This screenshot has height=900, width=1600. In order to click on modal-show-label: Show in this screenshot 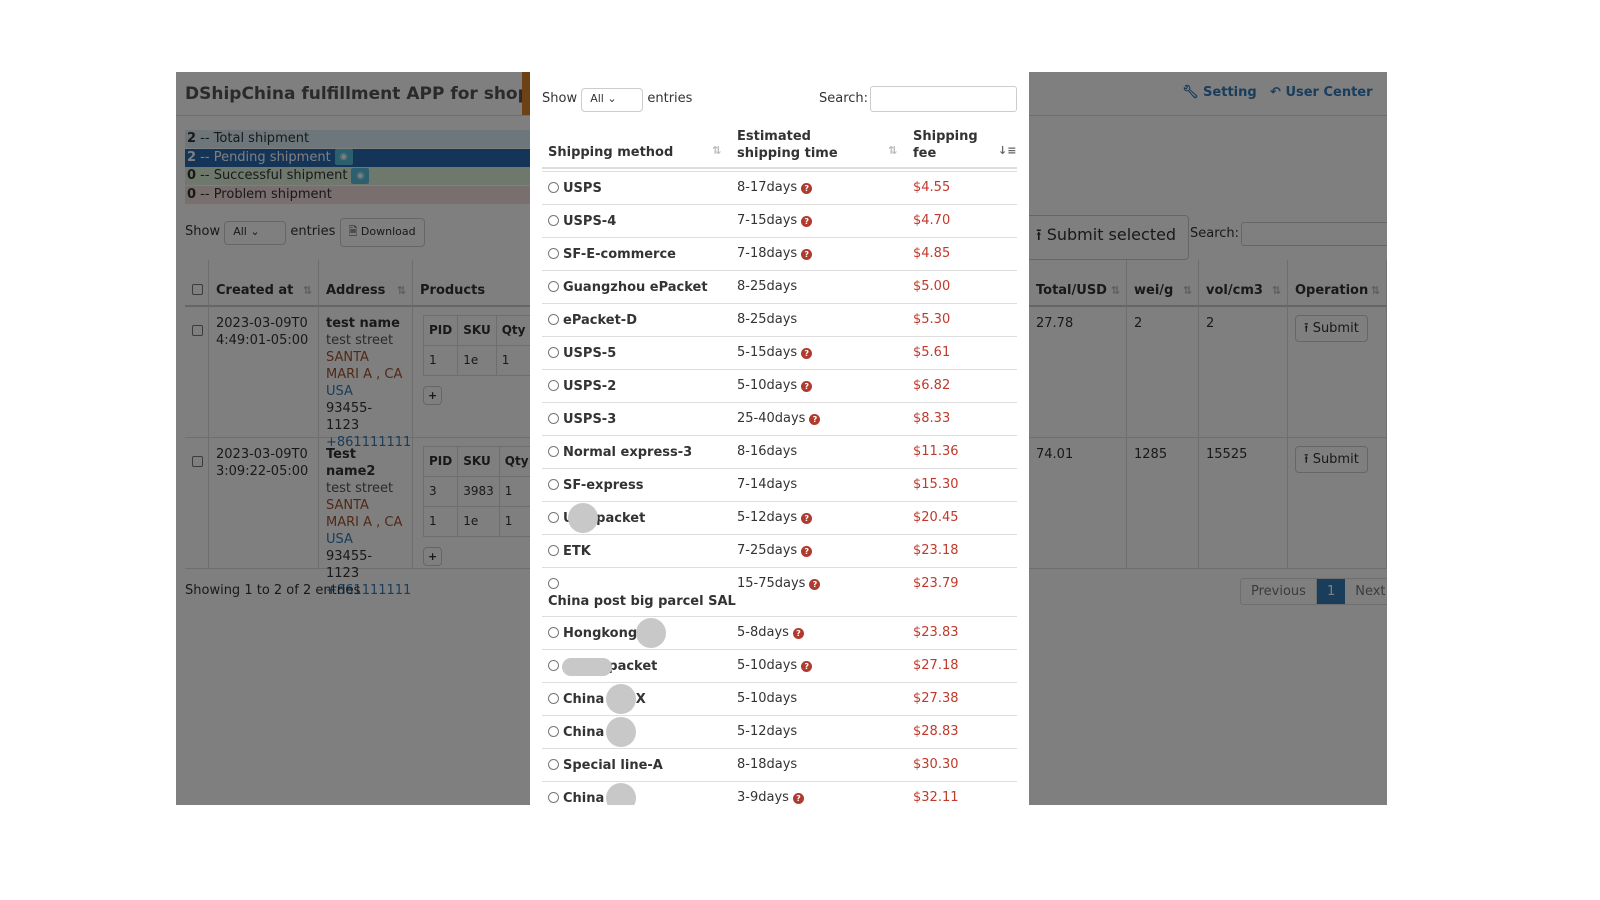, I will do `click(560, 98)`.